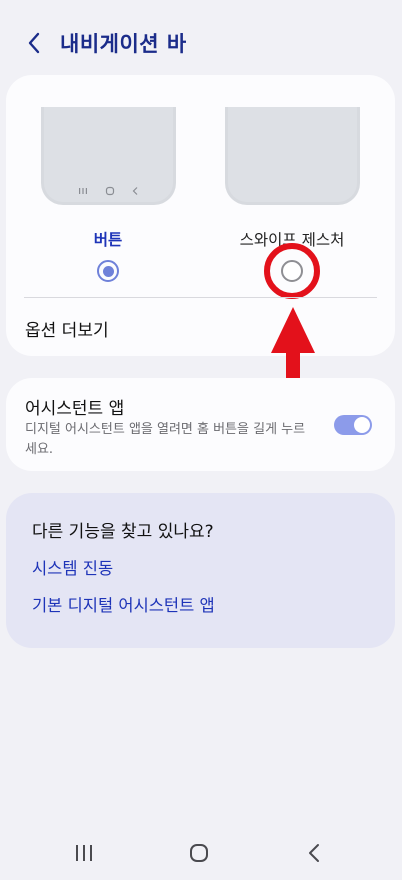  I want to click on swipe-gestures-preview, so click(292, 156).